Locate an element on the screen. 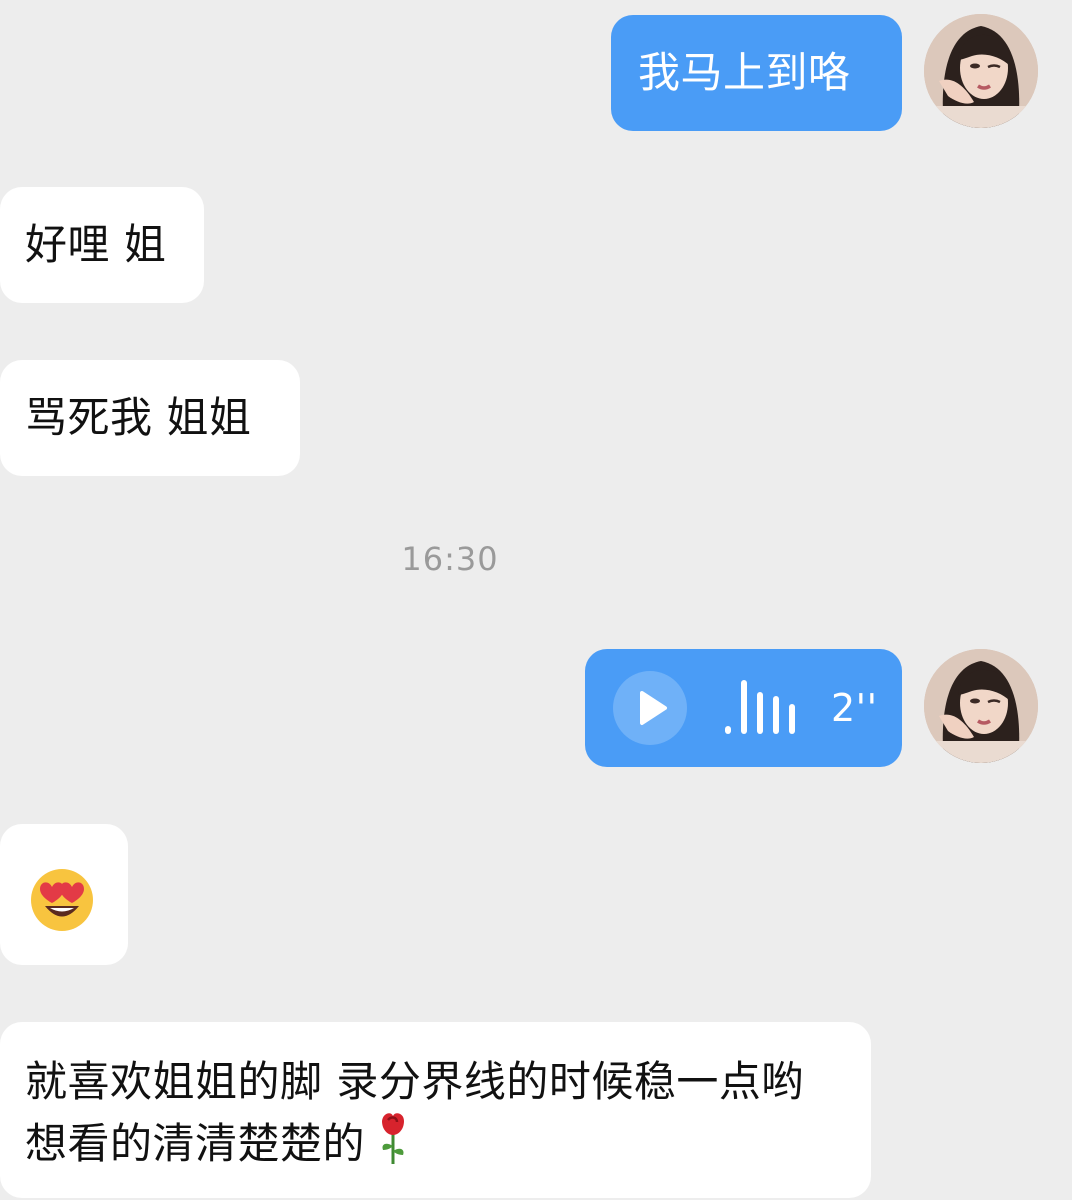  received-message-bubble: 骂死我 姐姐 is located at coordinates (150, 418).